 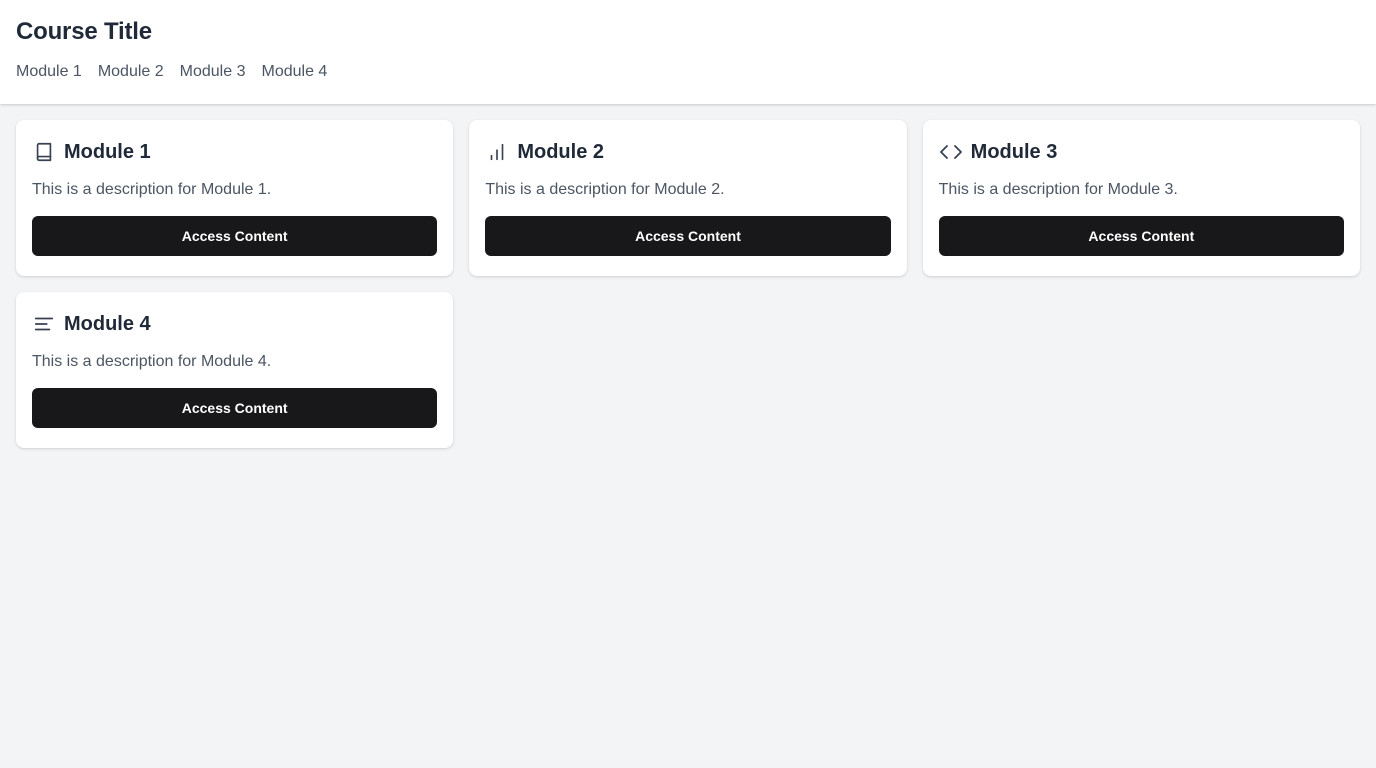 What do you see at coordinates (1058, 189) in the screenshot?
I see `module-description: This is a description for Module 3.` at bounding box center [1058, 189].